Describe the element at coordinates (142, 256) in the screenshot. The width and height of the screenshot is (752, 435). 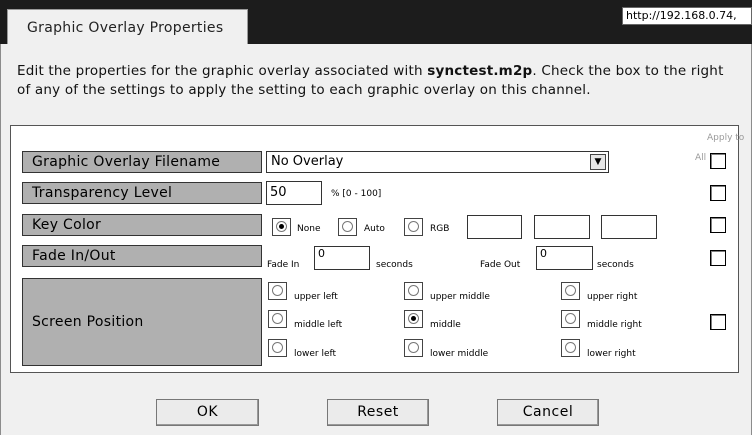
I see `label-fade-in-out: Fade In/Out` at that location.